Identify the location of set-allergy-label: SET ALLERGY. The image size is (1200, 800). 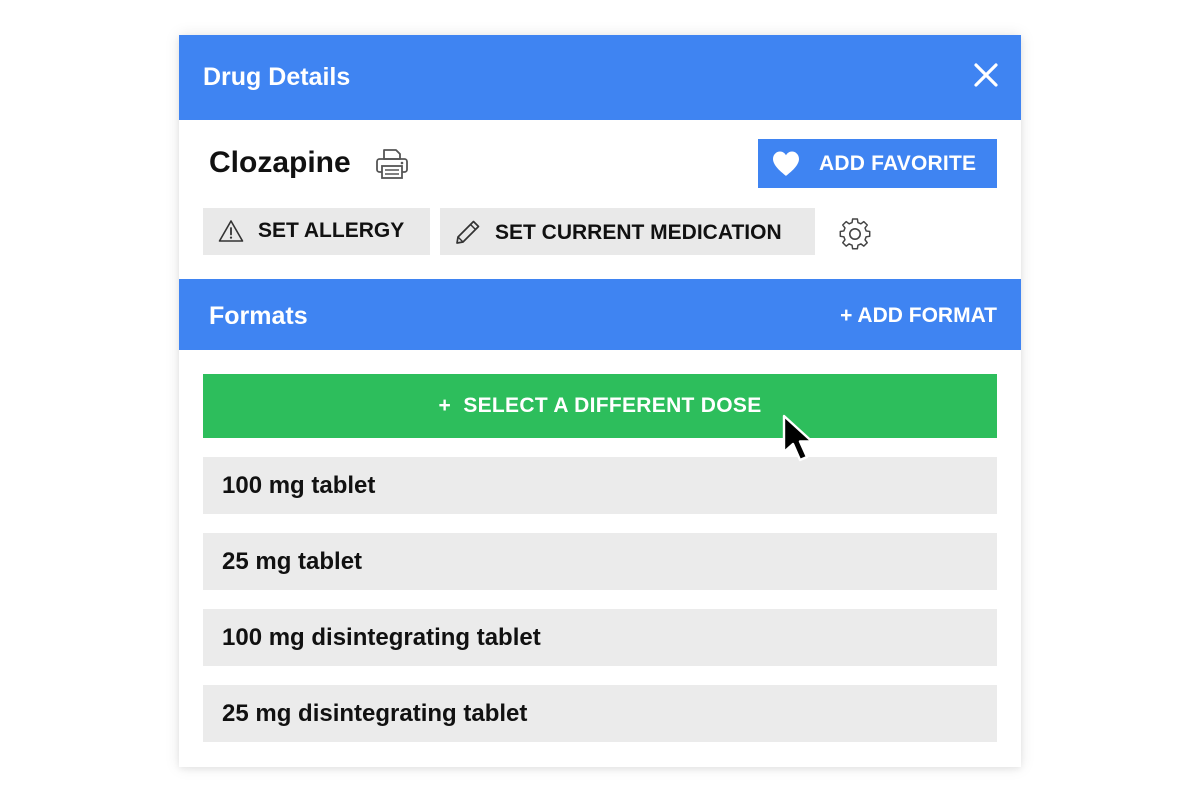
(331, 230).